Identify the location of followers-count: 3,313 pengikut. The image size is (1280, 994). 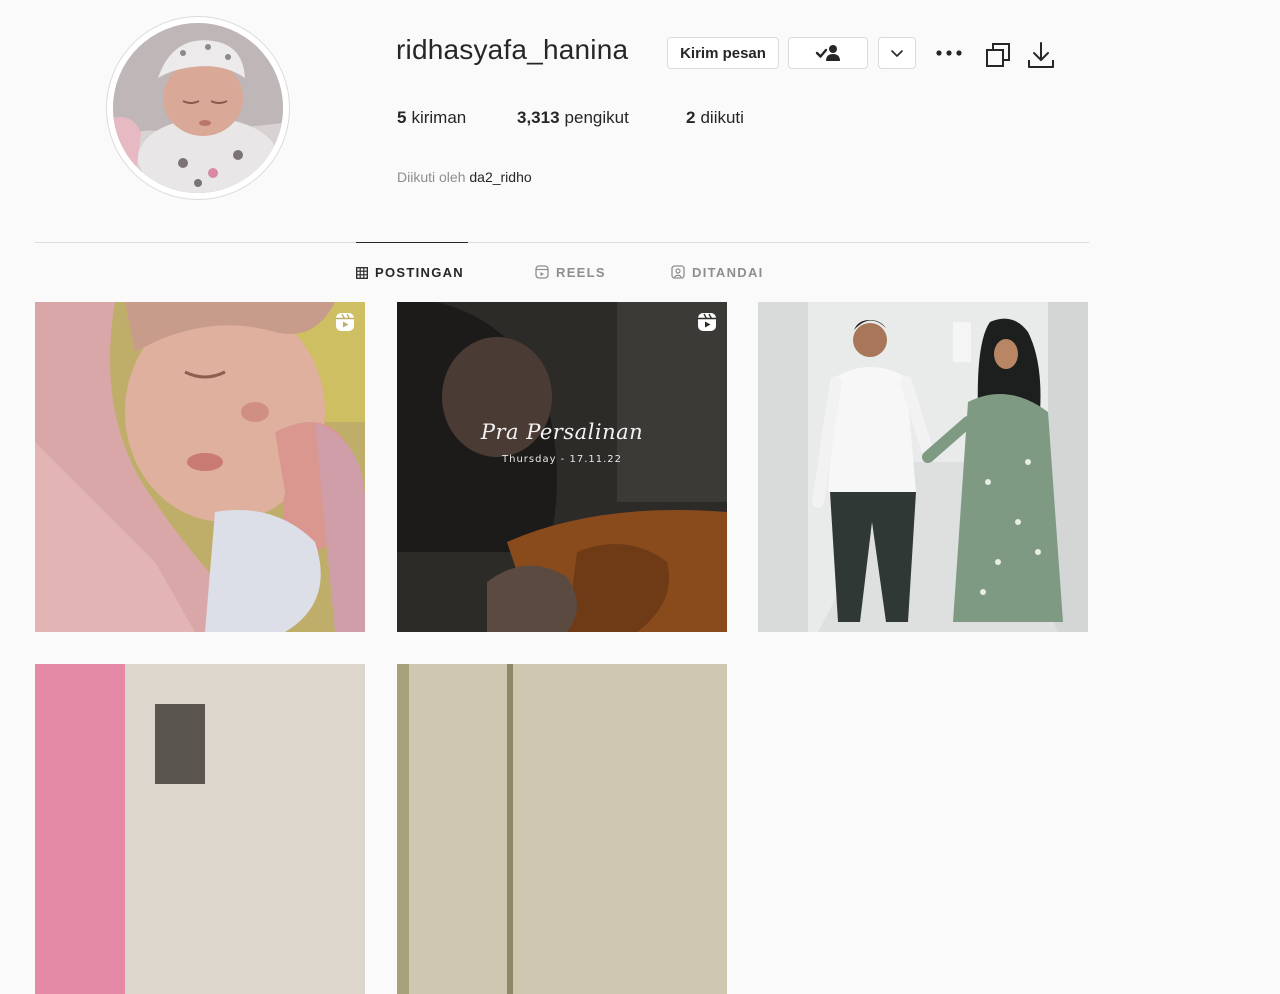
(601, 118).